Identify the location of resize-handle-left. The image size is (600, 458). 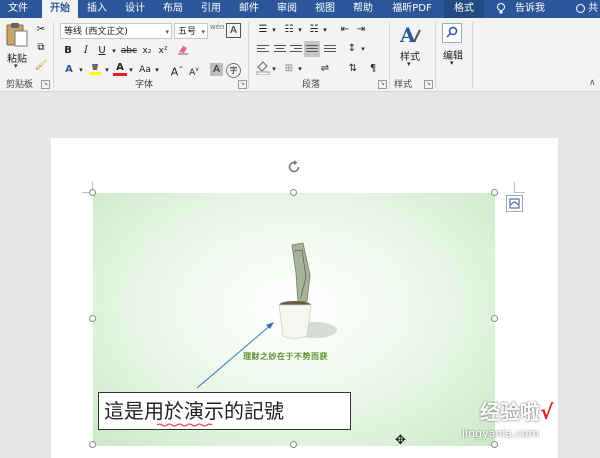
(92, 318).